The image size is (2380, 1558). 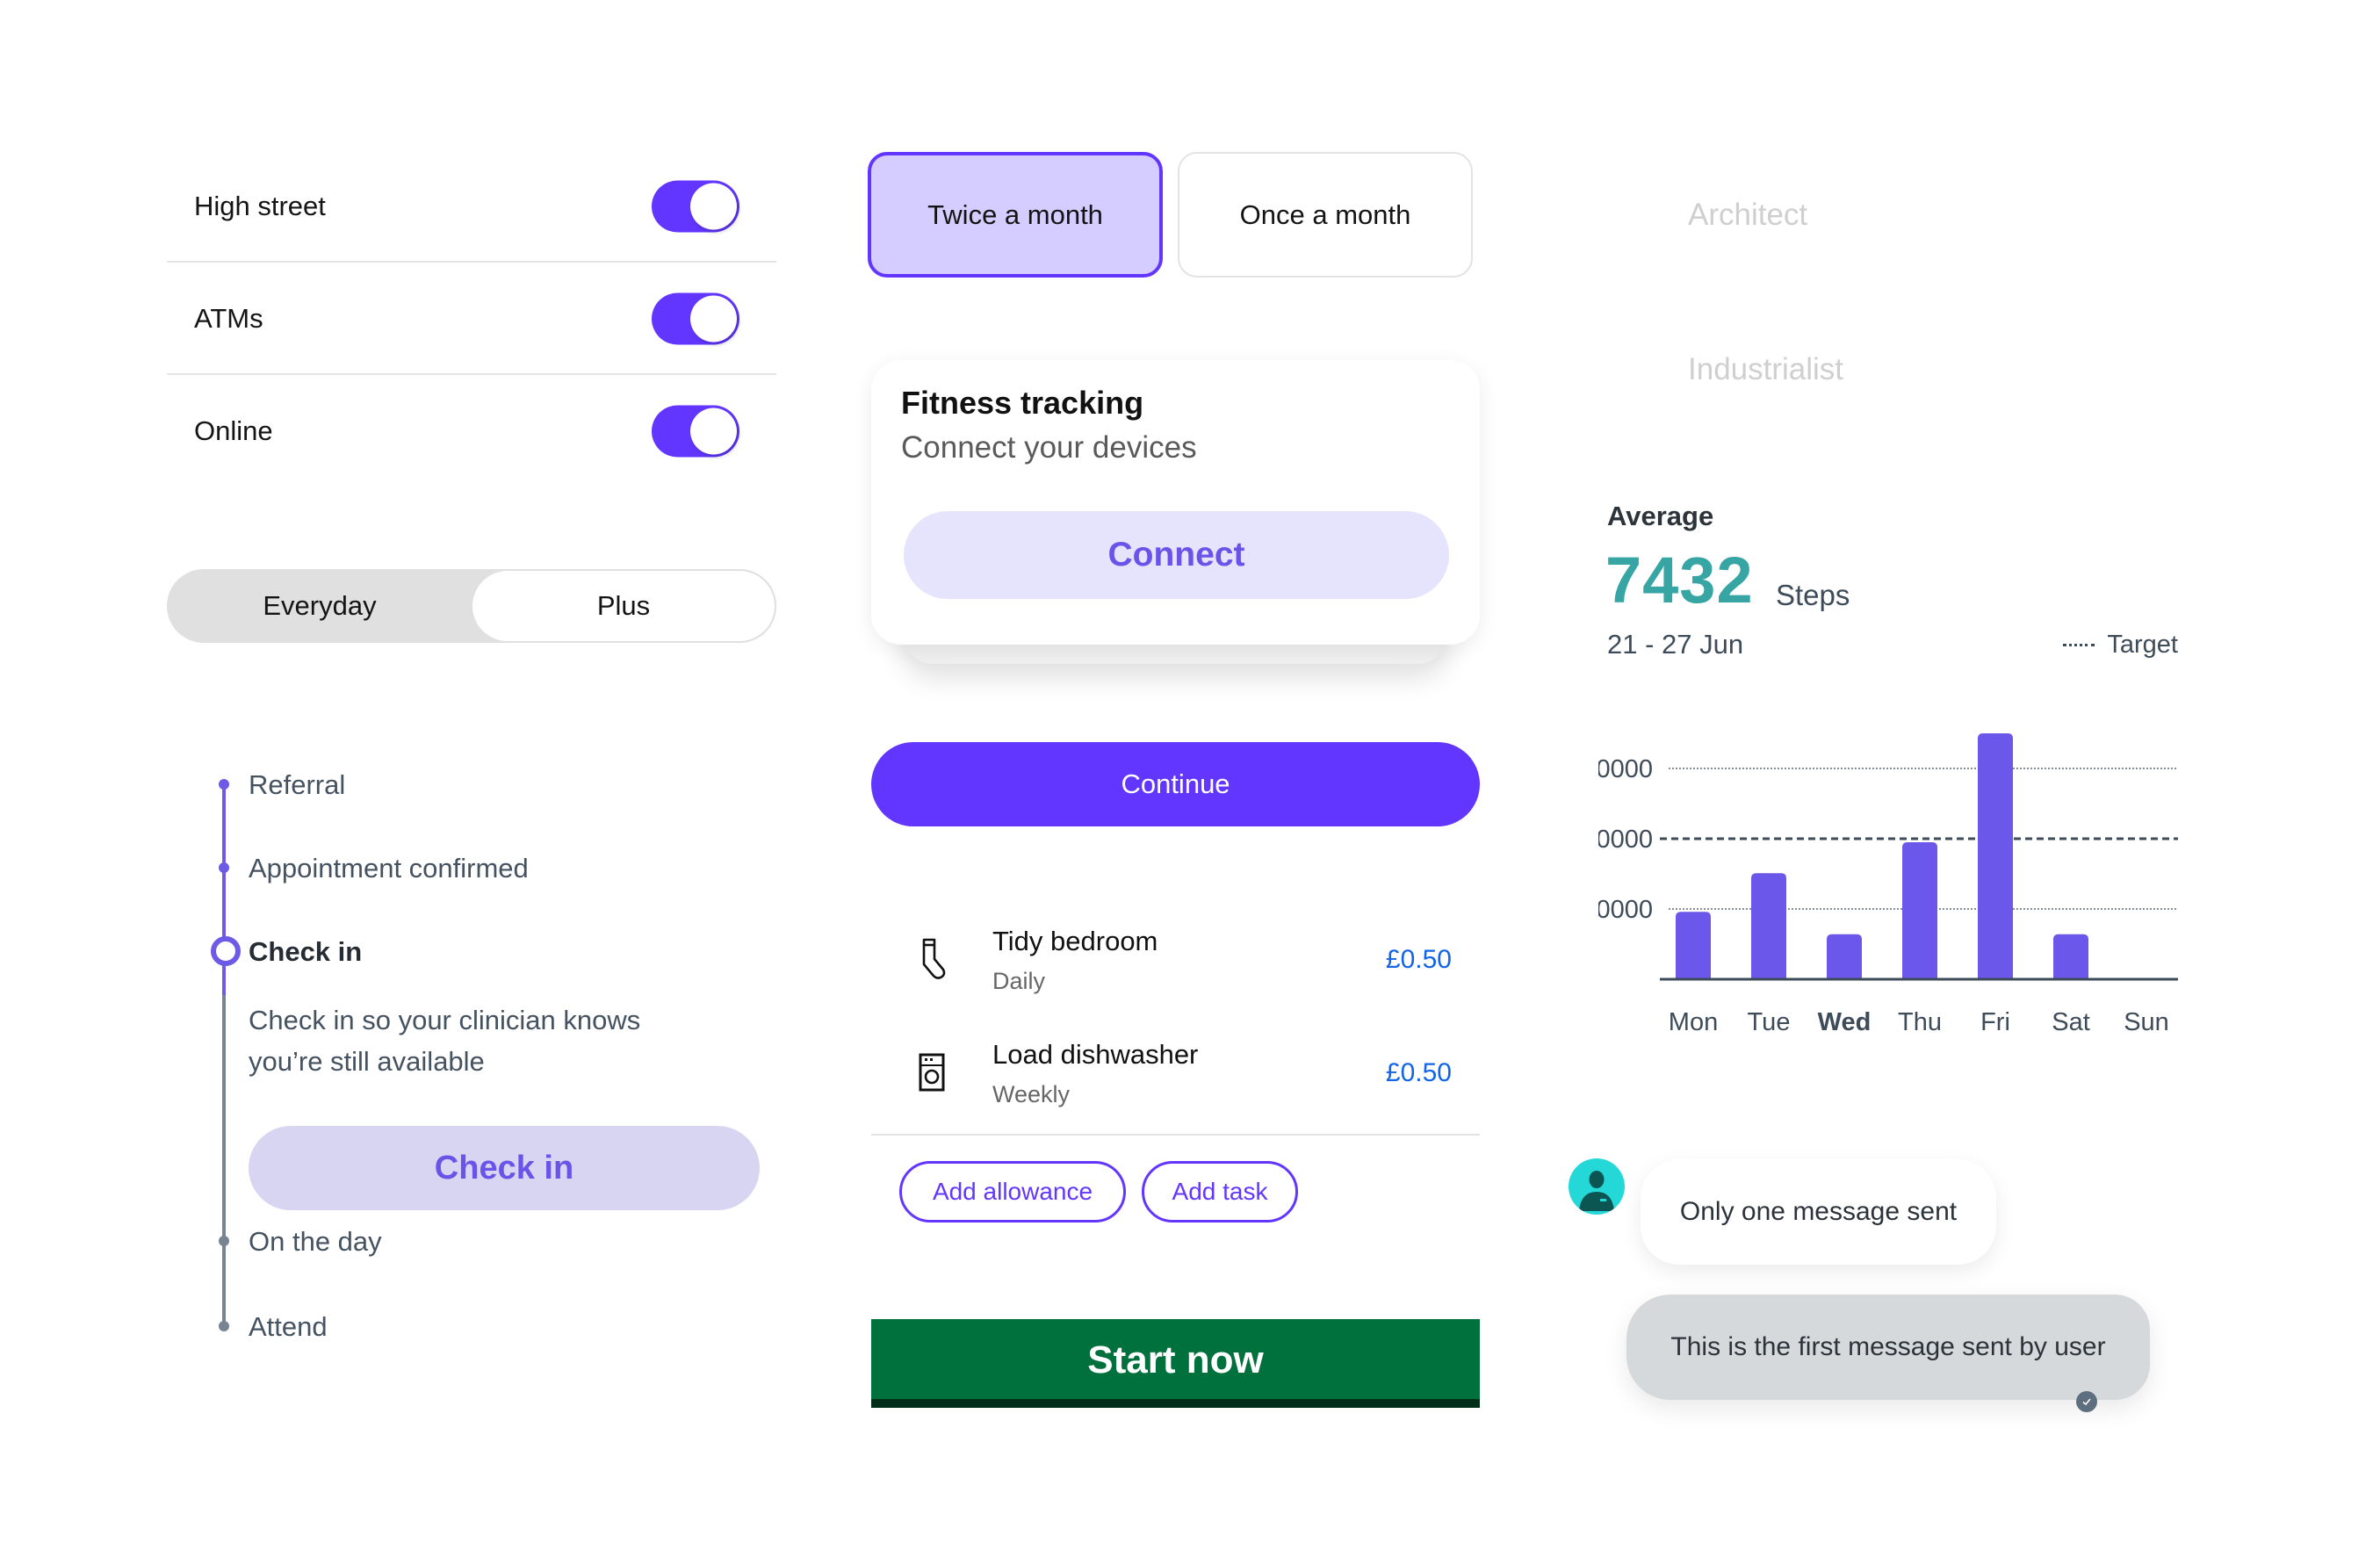 What do you see at coordinates (2070, 956) in the screenshot?
I see `bar-sat` at bounding box center [2070, 956].